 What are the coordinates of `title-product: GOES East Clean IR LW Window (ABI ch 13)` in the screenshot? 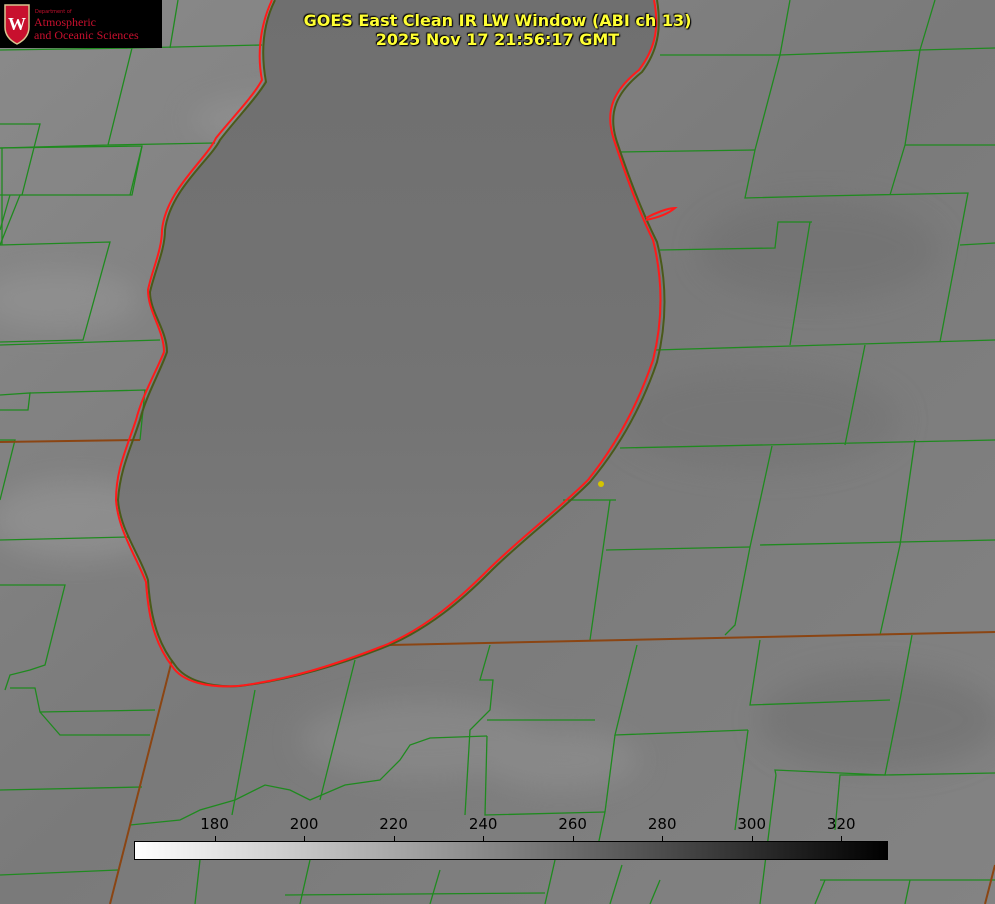 It's located at (497, 20).